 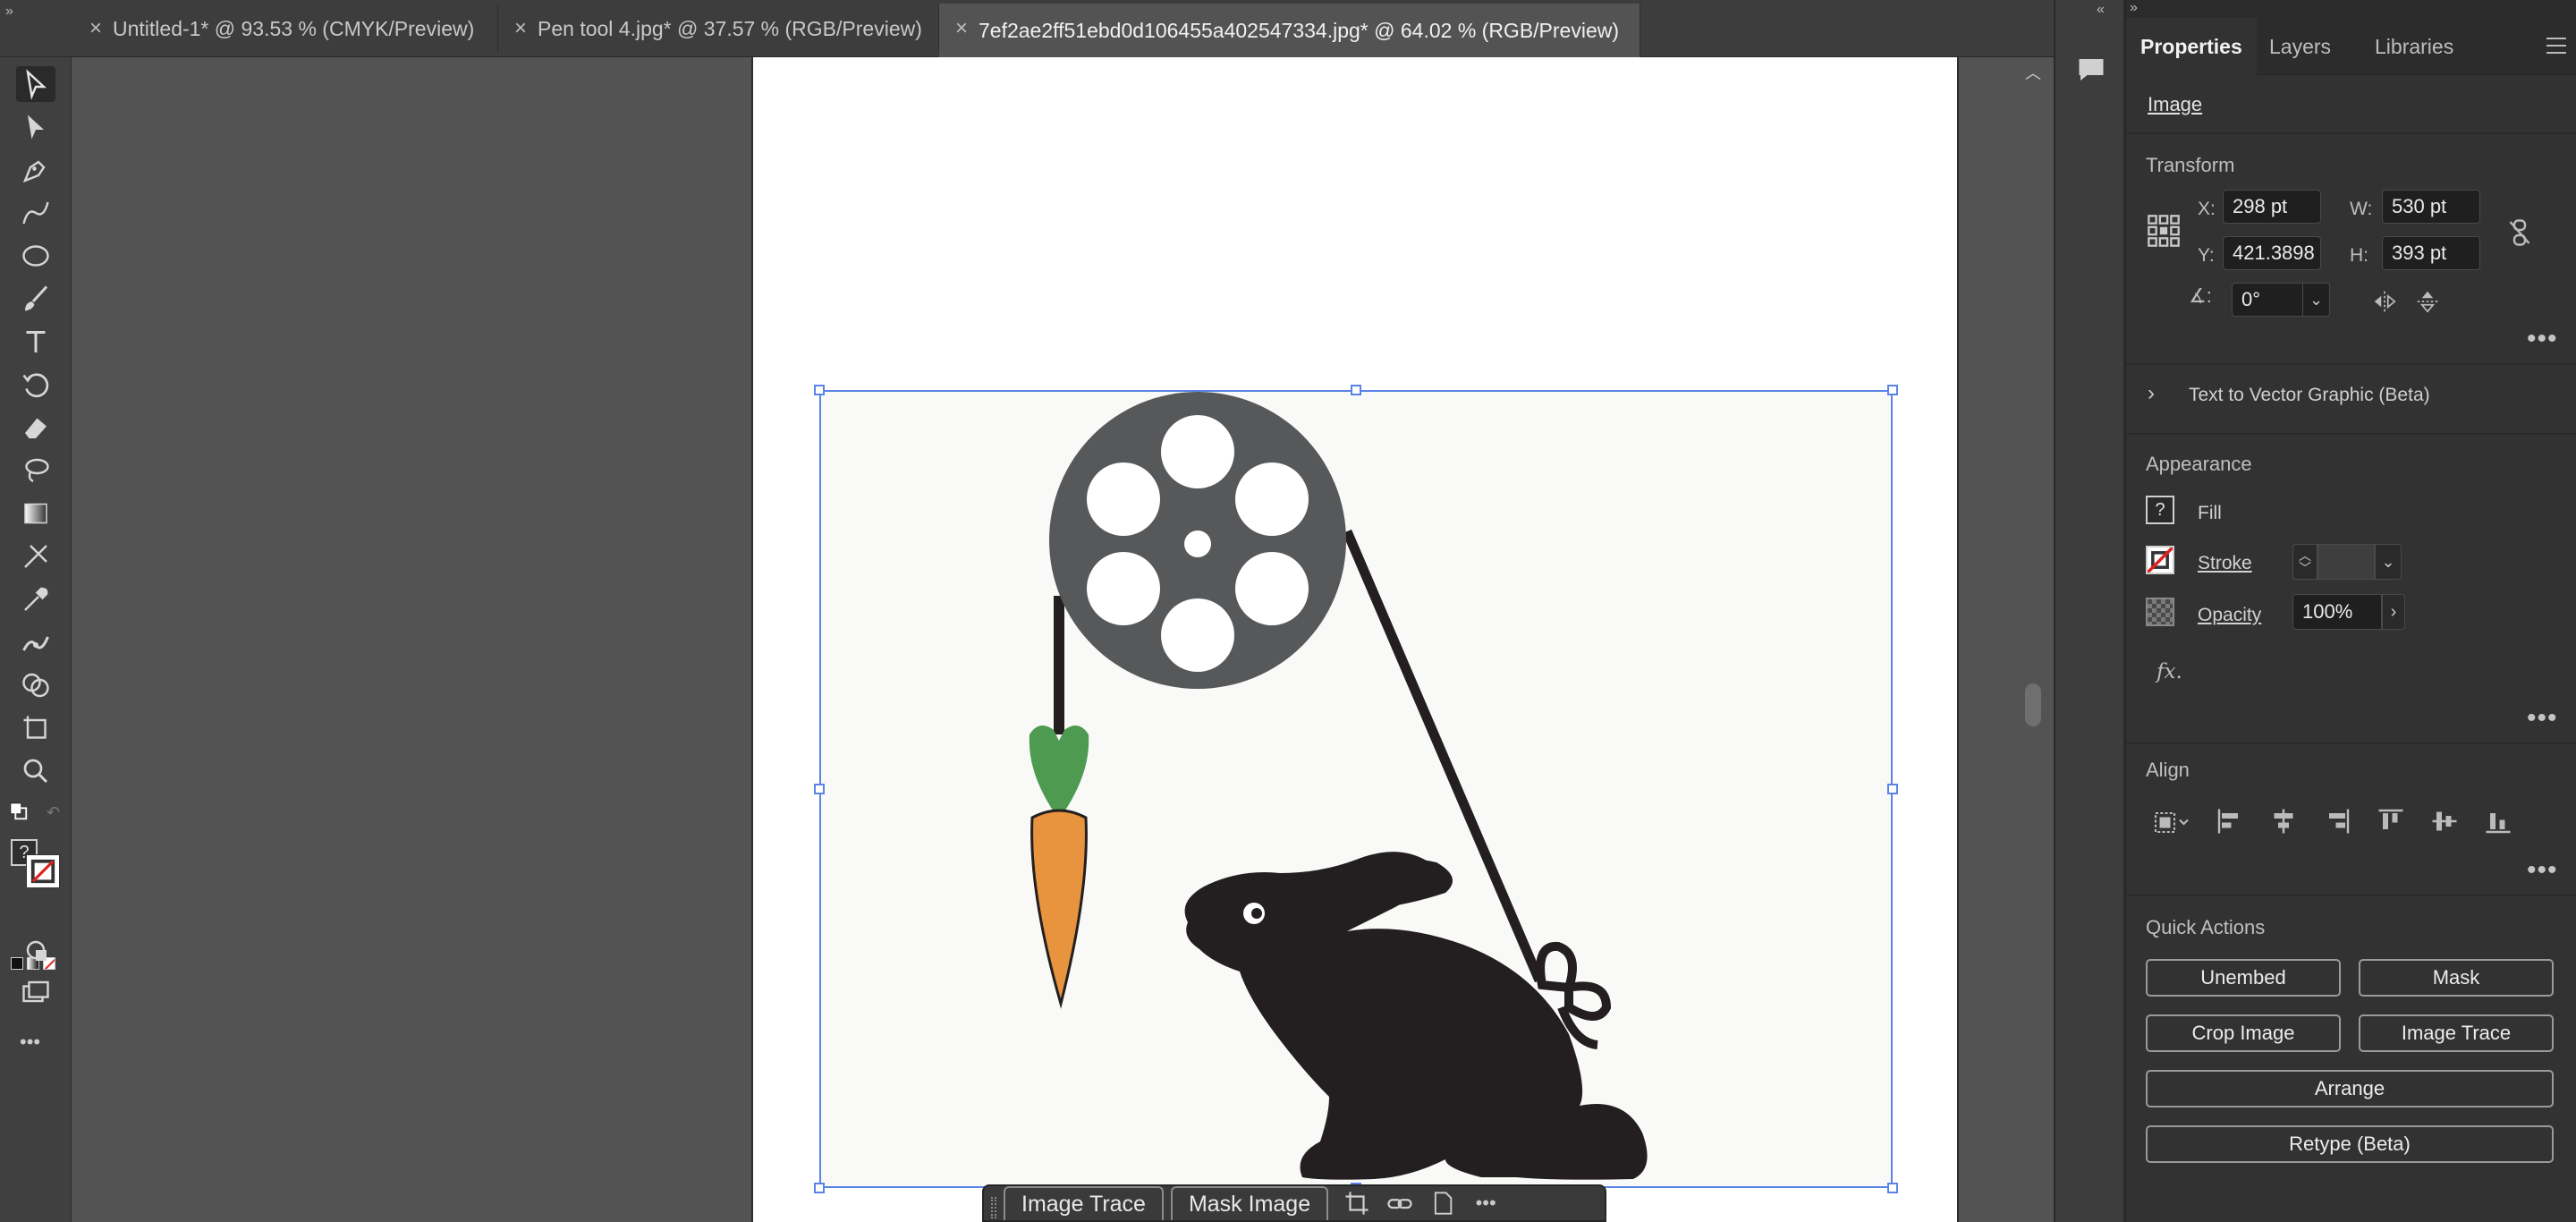 I want to click on opacity-field: 100%, so click(x=2337, y=612).